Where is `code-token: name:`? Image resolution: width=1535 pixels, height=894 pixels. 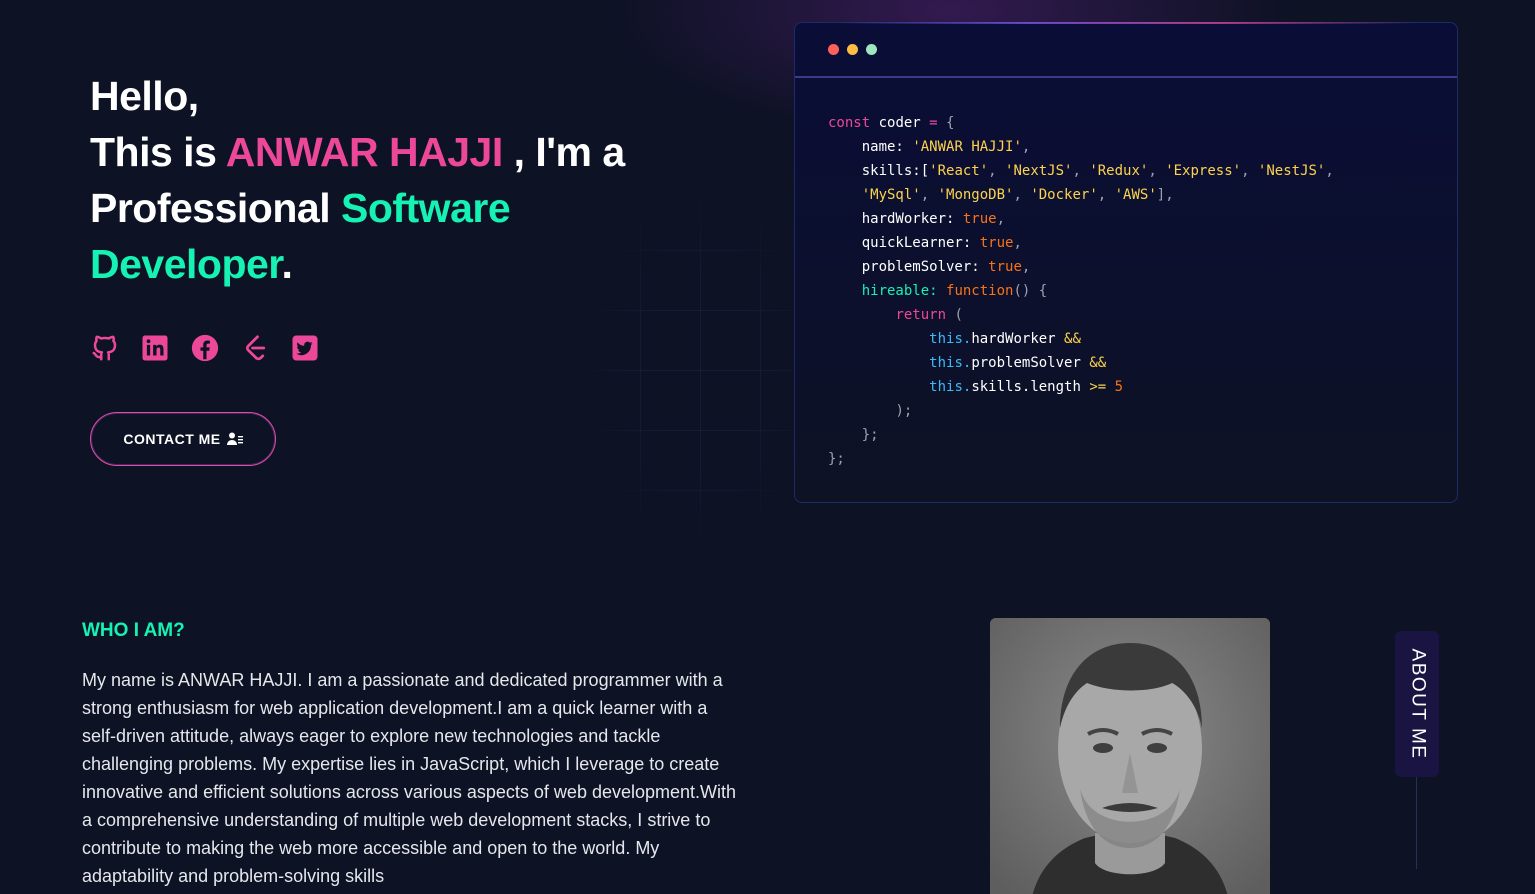 code-token: name: is located at coordinates (882, 147).